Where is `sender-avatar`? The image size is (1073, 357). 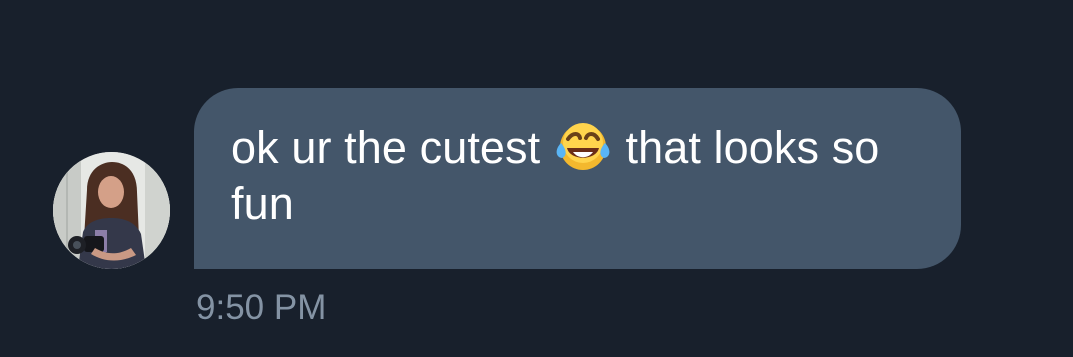
sender-avatar is located at coordinates (111, 210).